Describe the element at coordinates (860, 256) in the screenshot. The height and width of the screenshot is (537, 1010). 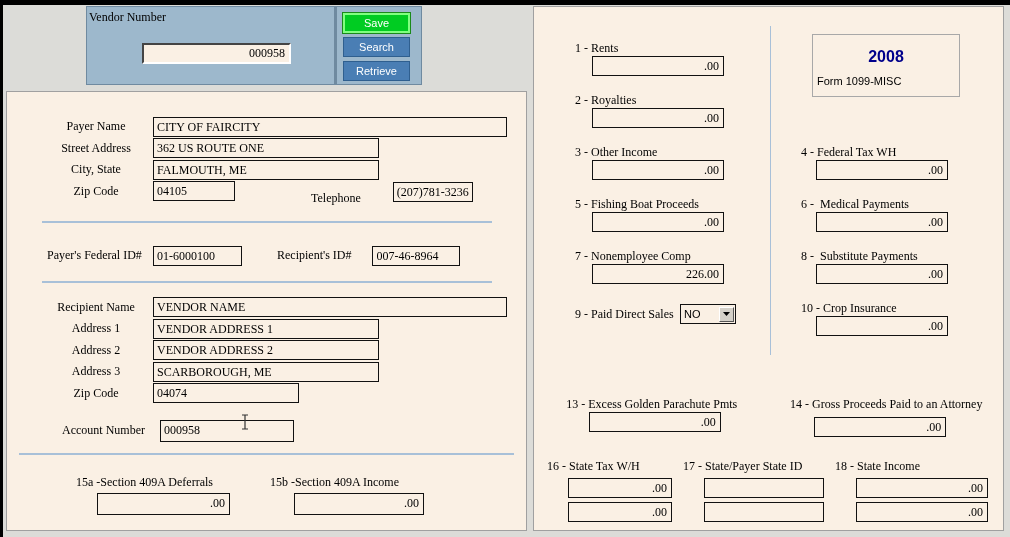
I see `field-label: 8 - Substitute Payments` at that location.